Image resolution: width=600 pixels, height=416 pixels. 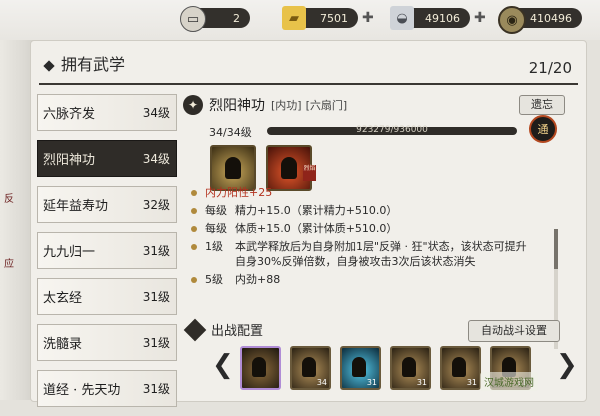 What do you see at coordinates (442, 18) in the screenshot?
I see `silver-count: 49106` at bounding box center [442, 18].